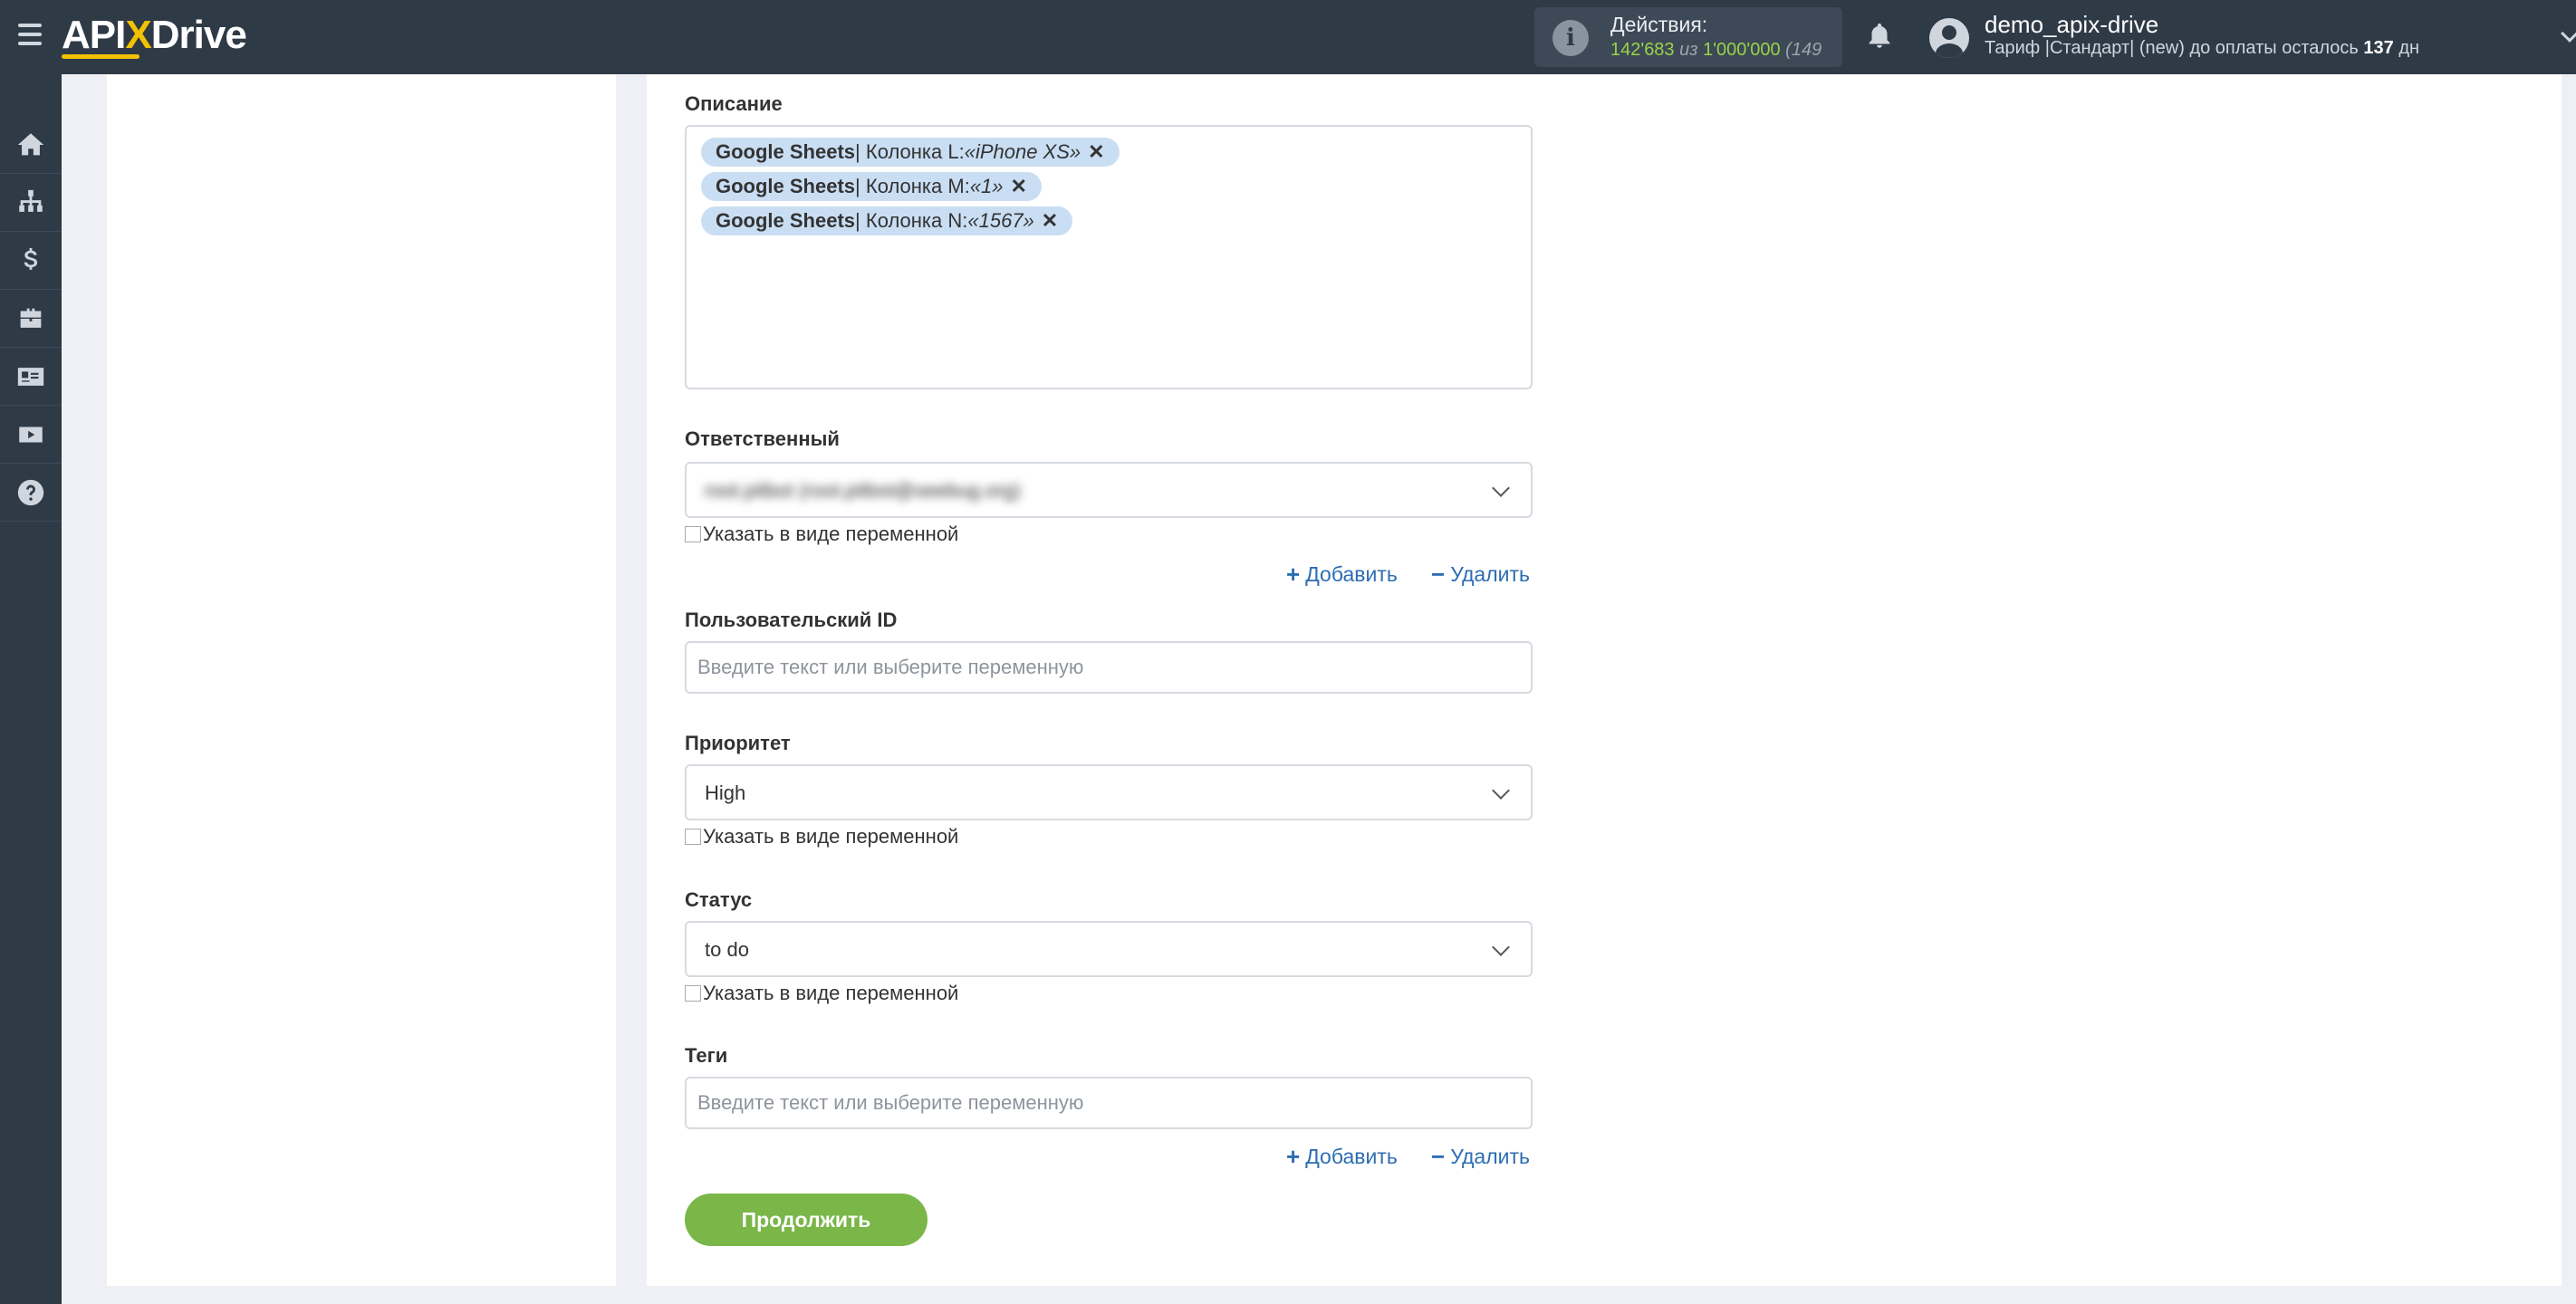 The width and height of the screenshot is (2576, 1304). I want to click on user-id-label: Пользовательский ID, so click(791, 620).